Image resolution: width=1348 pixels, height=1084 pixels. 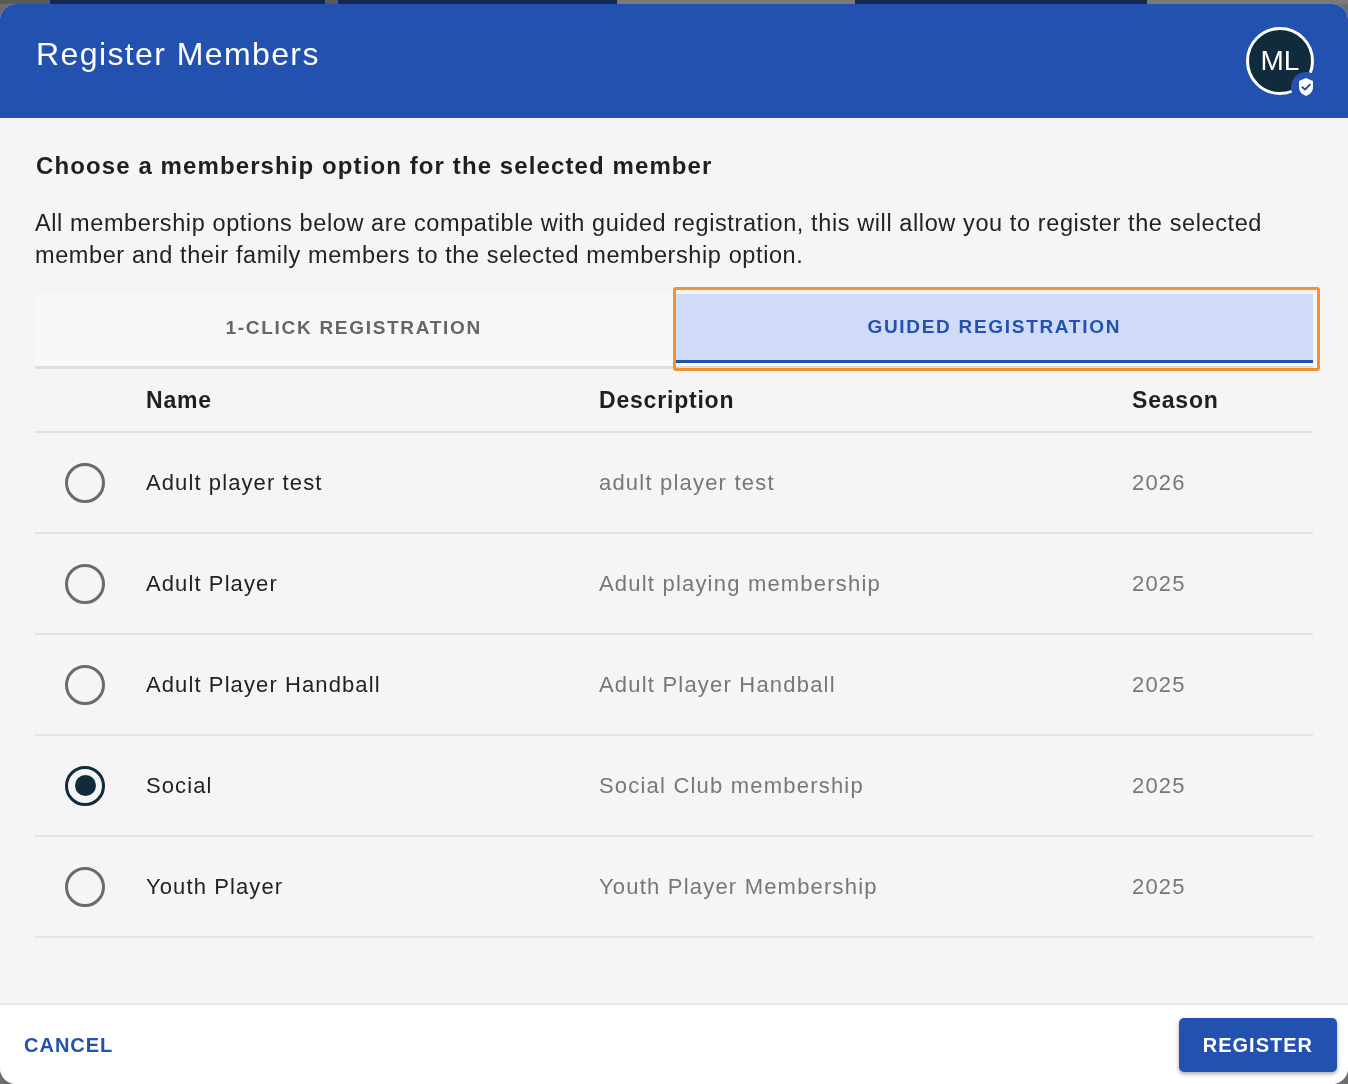 I want to click on description-cell-text: Youth Player Membership, so click(x=739, y=887).